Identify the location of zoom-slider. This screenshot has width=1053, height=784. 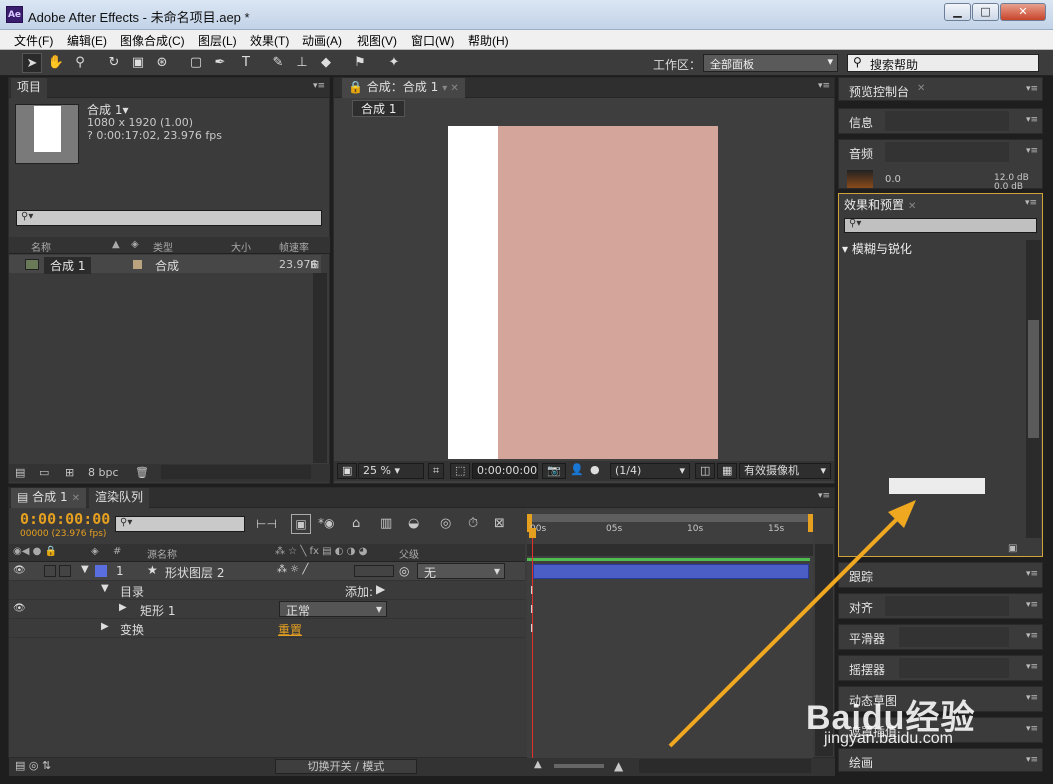
(579, 766).